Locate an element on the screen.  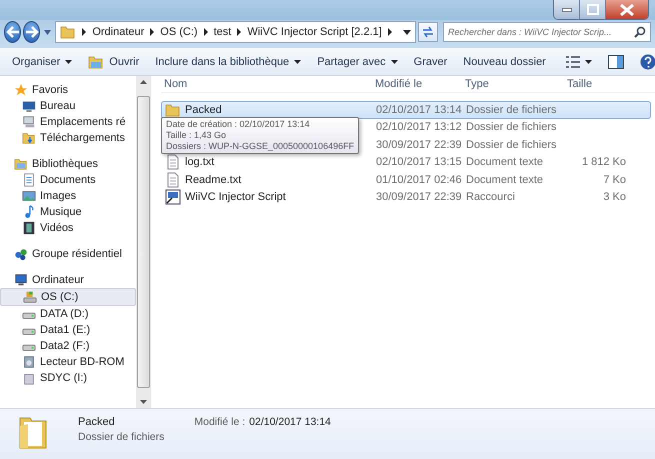
maximize-icon is located at coordinates (592, 9).